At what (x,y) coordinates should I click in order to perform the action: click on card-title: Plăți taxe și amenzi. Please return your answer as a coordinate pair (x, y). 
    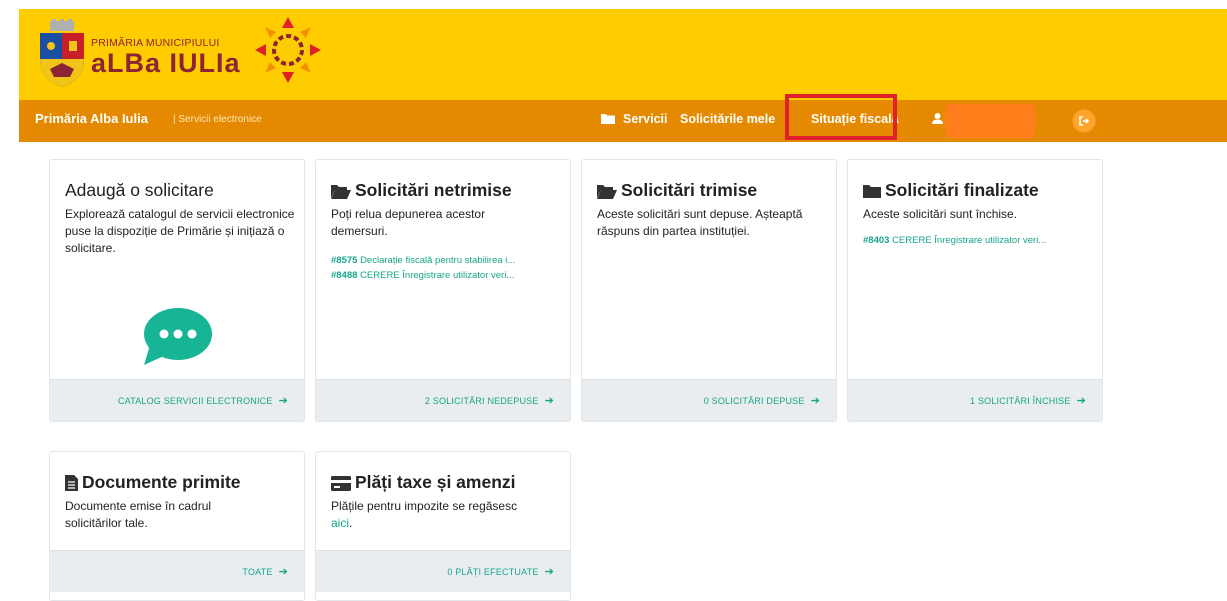
    Looking at the image, I should click on (423, 482).